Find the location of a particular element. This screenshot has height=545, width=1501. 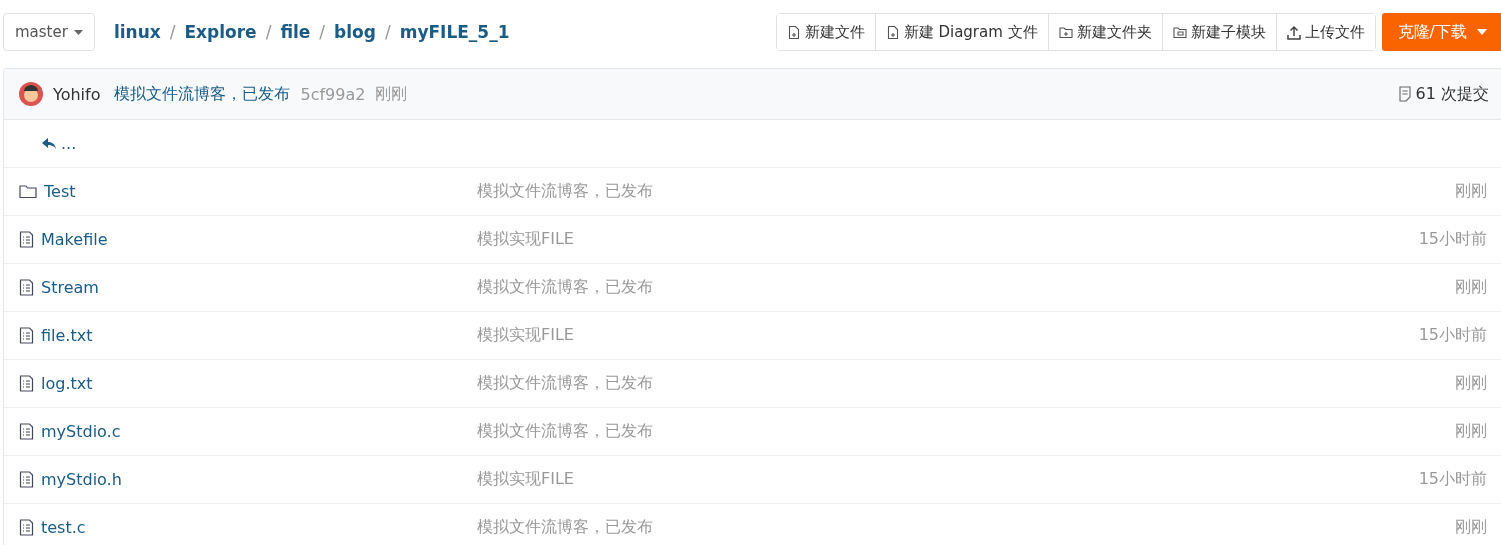

back-arrow-icon is located at coordinates (49, 143).